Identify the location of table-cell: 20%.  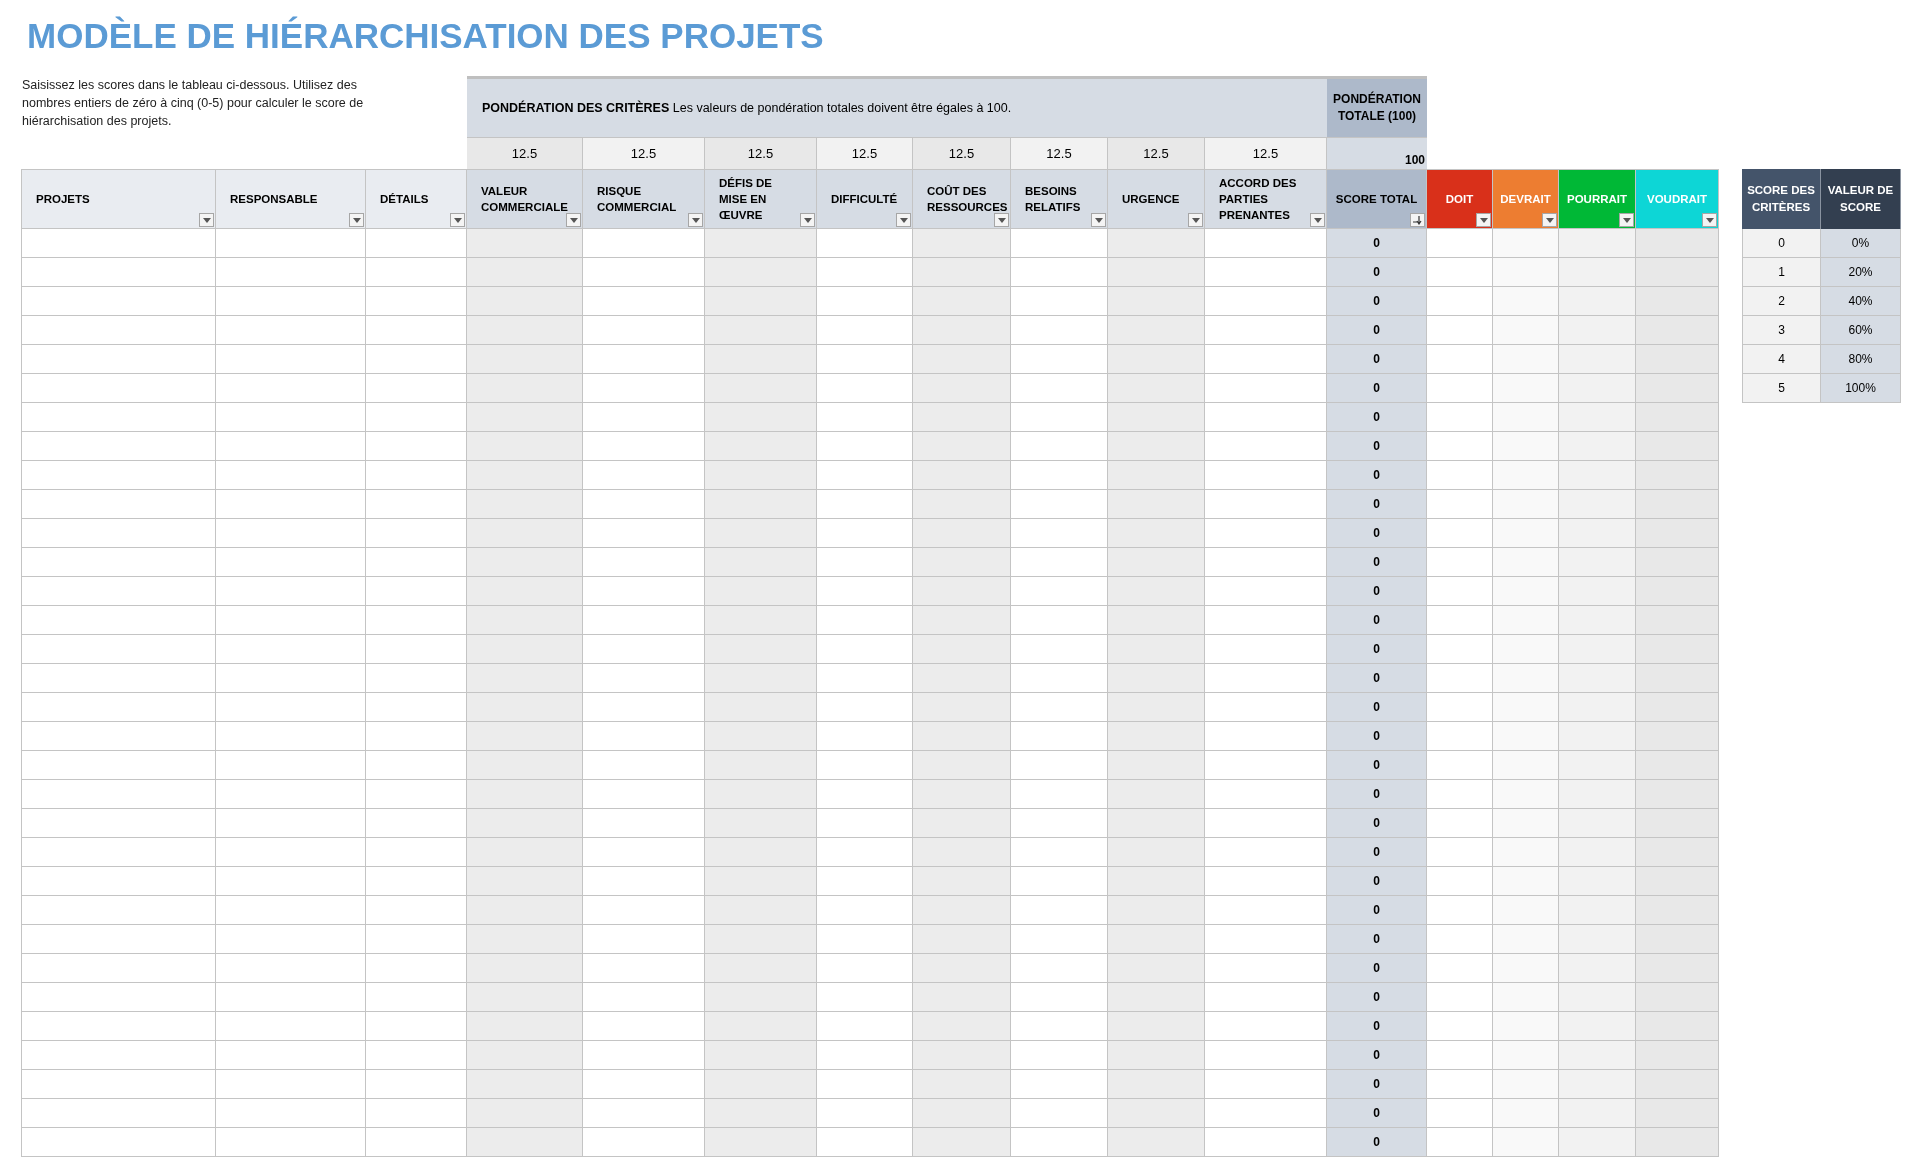
(1861, 272).